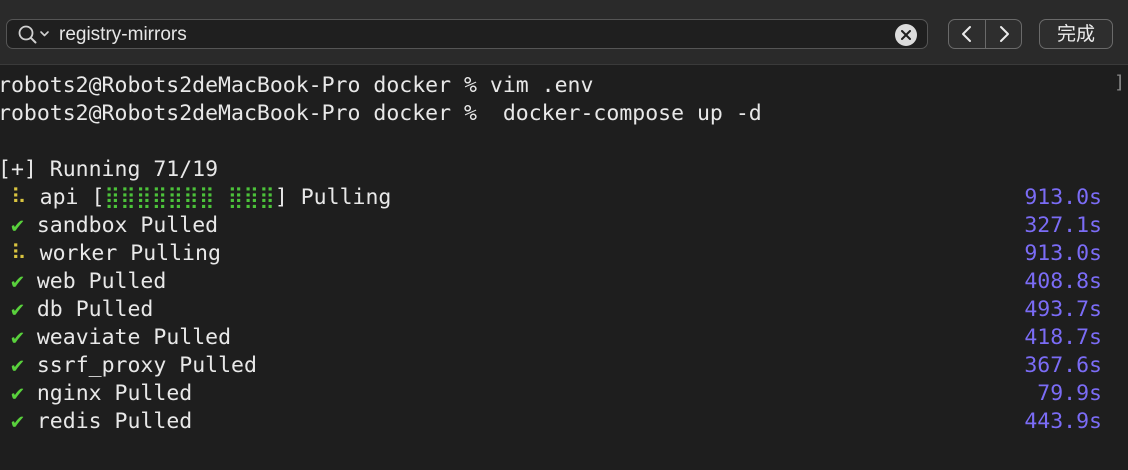  I want to click on service-row: ✔ db Pulled, so click(76, 310).